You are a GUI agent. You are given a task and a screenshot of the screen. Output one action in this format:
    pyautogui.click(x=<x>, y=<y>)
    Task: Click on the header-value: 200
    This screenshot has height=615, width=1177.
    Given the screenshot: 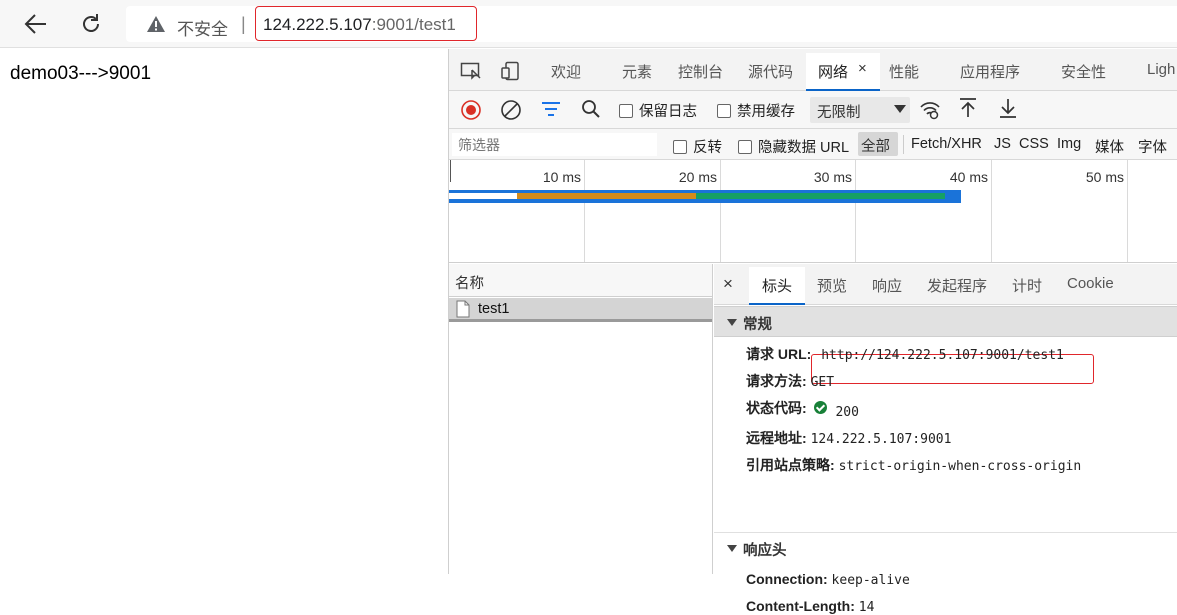 What is the action you would take?
    pyautogui.click(x=846, y=412)
    